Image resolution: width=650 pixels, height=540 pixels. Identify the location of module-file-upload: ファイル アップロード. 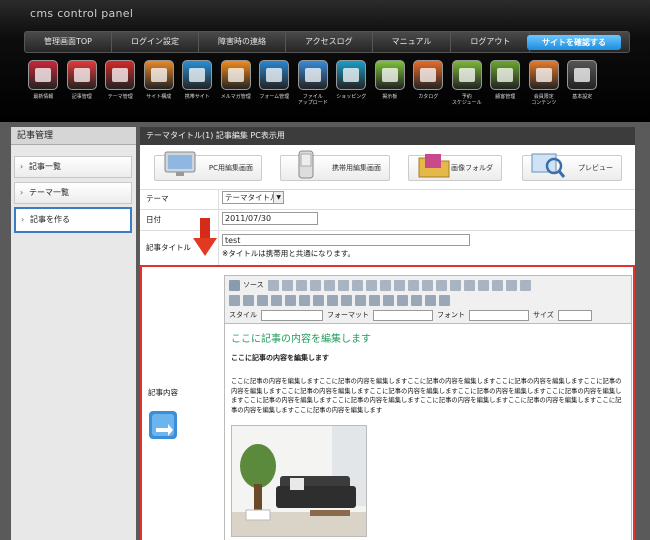
(313, 85).